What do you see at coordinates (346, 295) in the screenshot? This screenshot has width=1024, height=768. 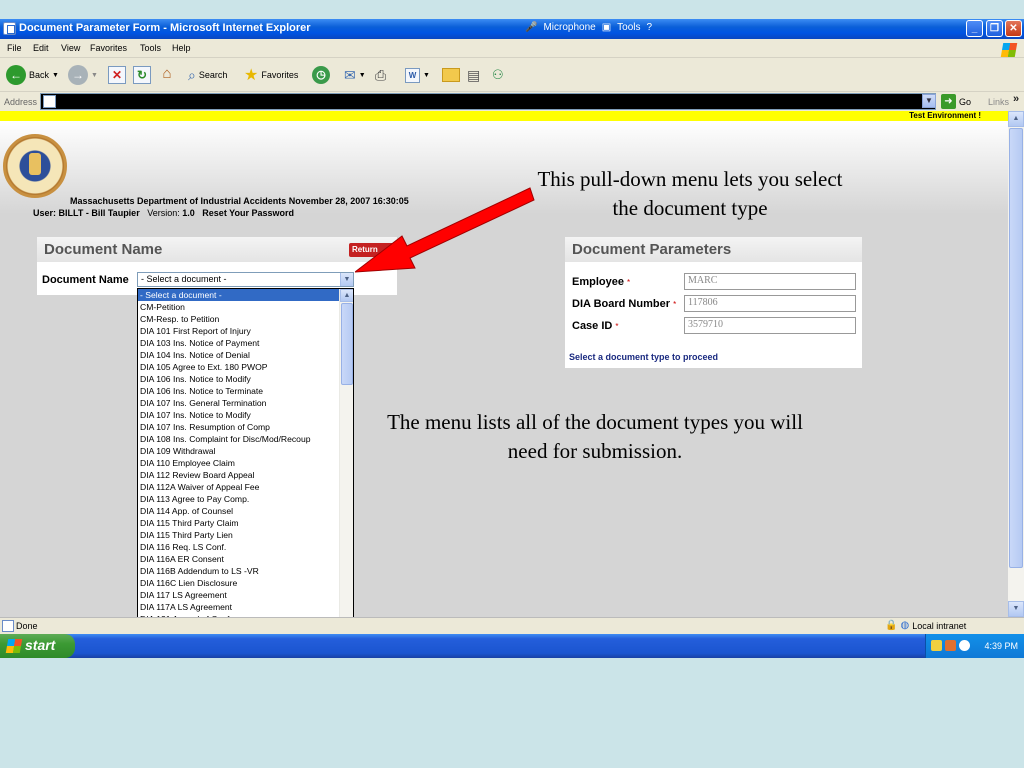 I see `scroll-up-icon: ▲` at bounding box center [346, 295].